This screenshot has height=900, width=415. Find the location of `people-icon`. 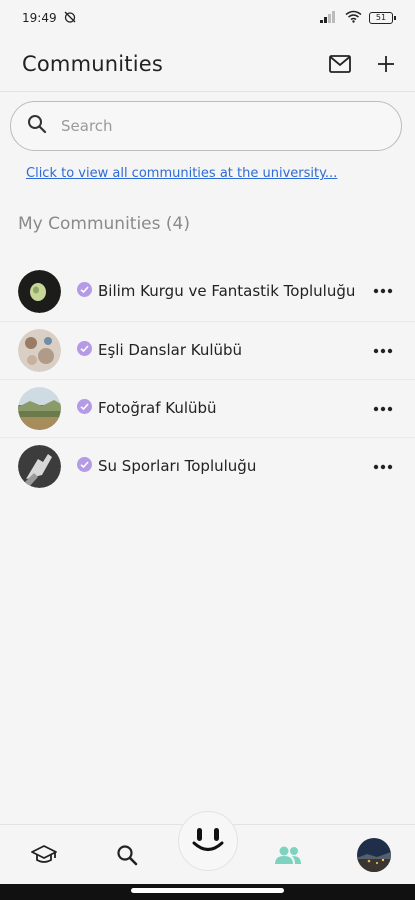

people-icon is located at coordinates (288, 855).